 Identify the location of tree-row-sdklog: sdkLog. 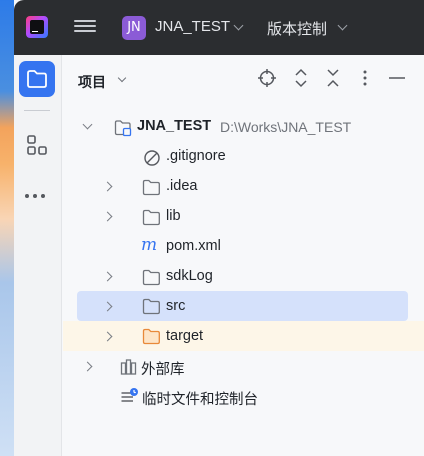
(242, 277).